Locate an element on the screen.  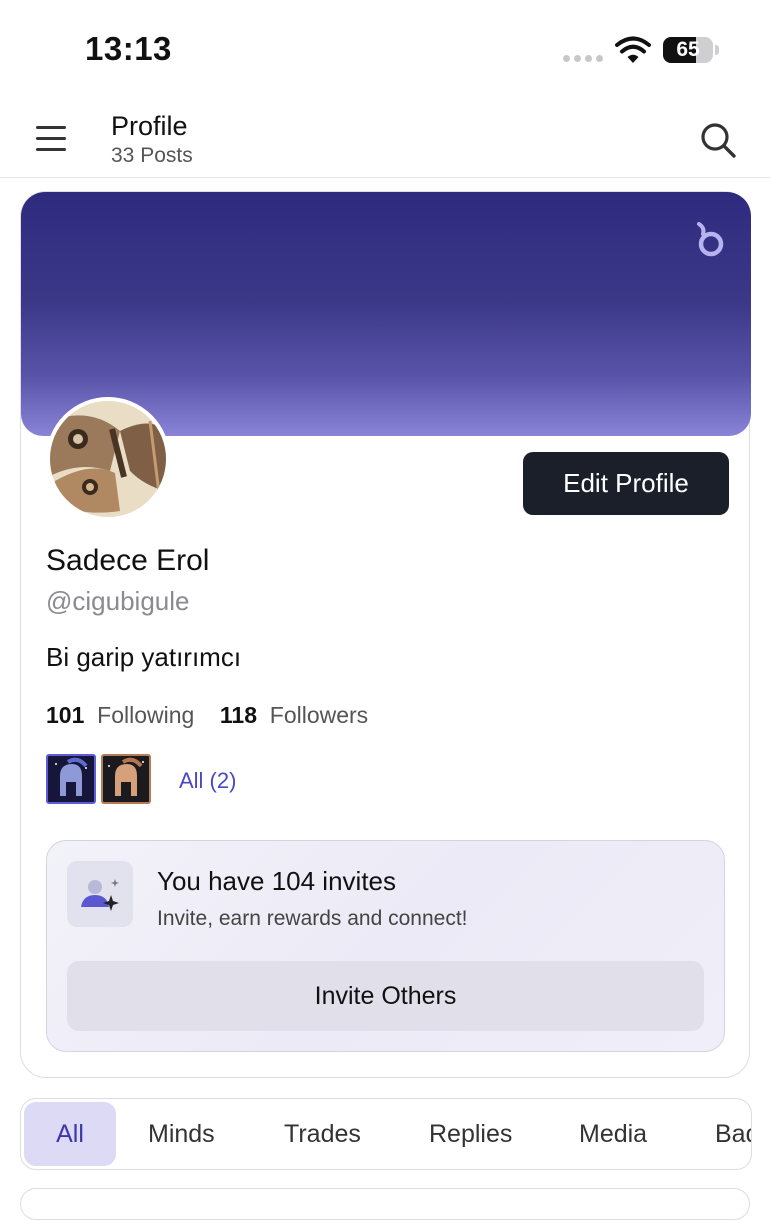
status-time: 13:13 is located at coordinates (128, 48).